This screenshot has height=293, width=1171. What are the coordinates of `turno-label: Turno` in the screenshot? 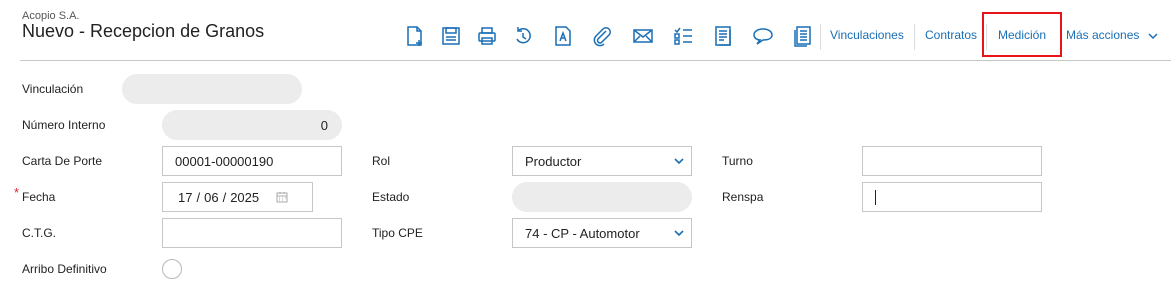 It's located at (737, 161).